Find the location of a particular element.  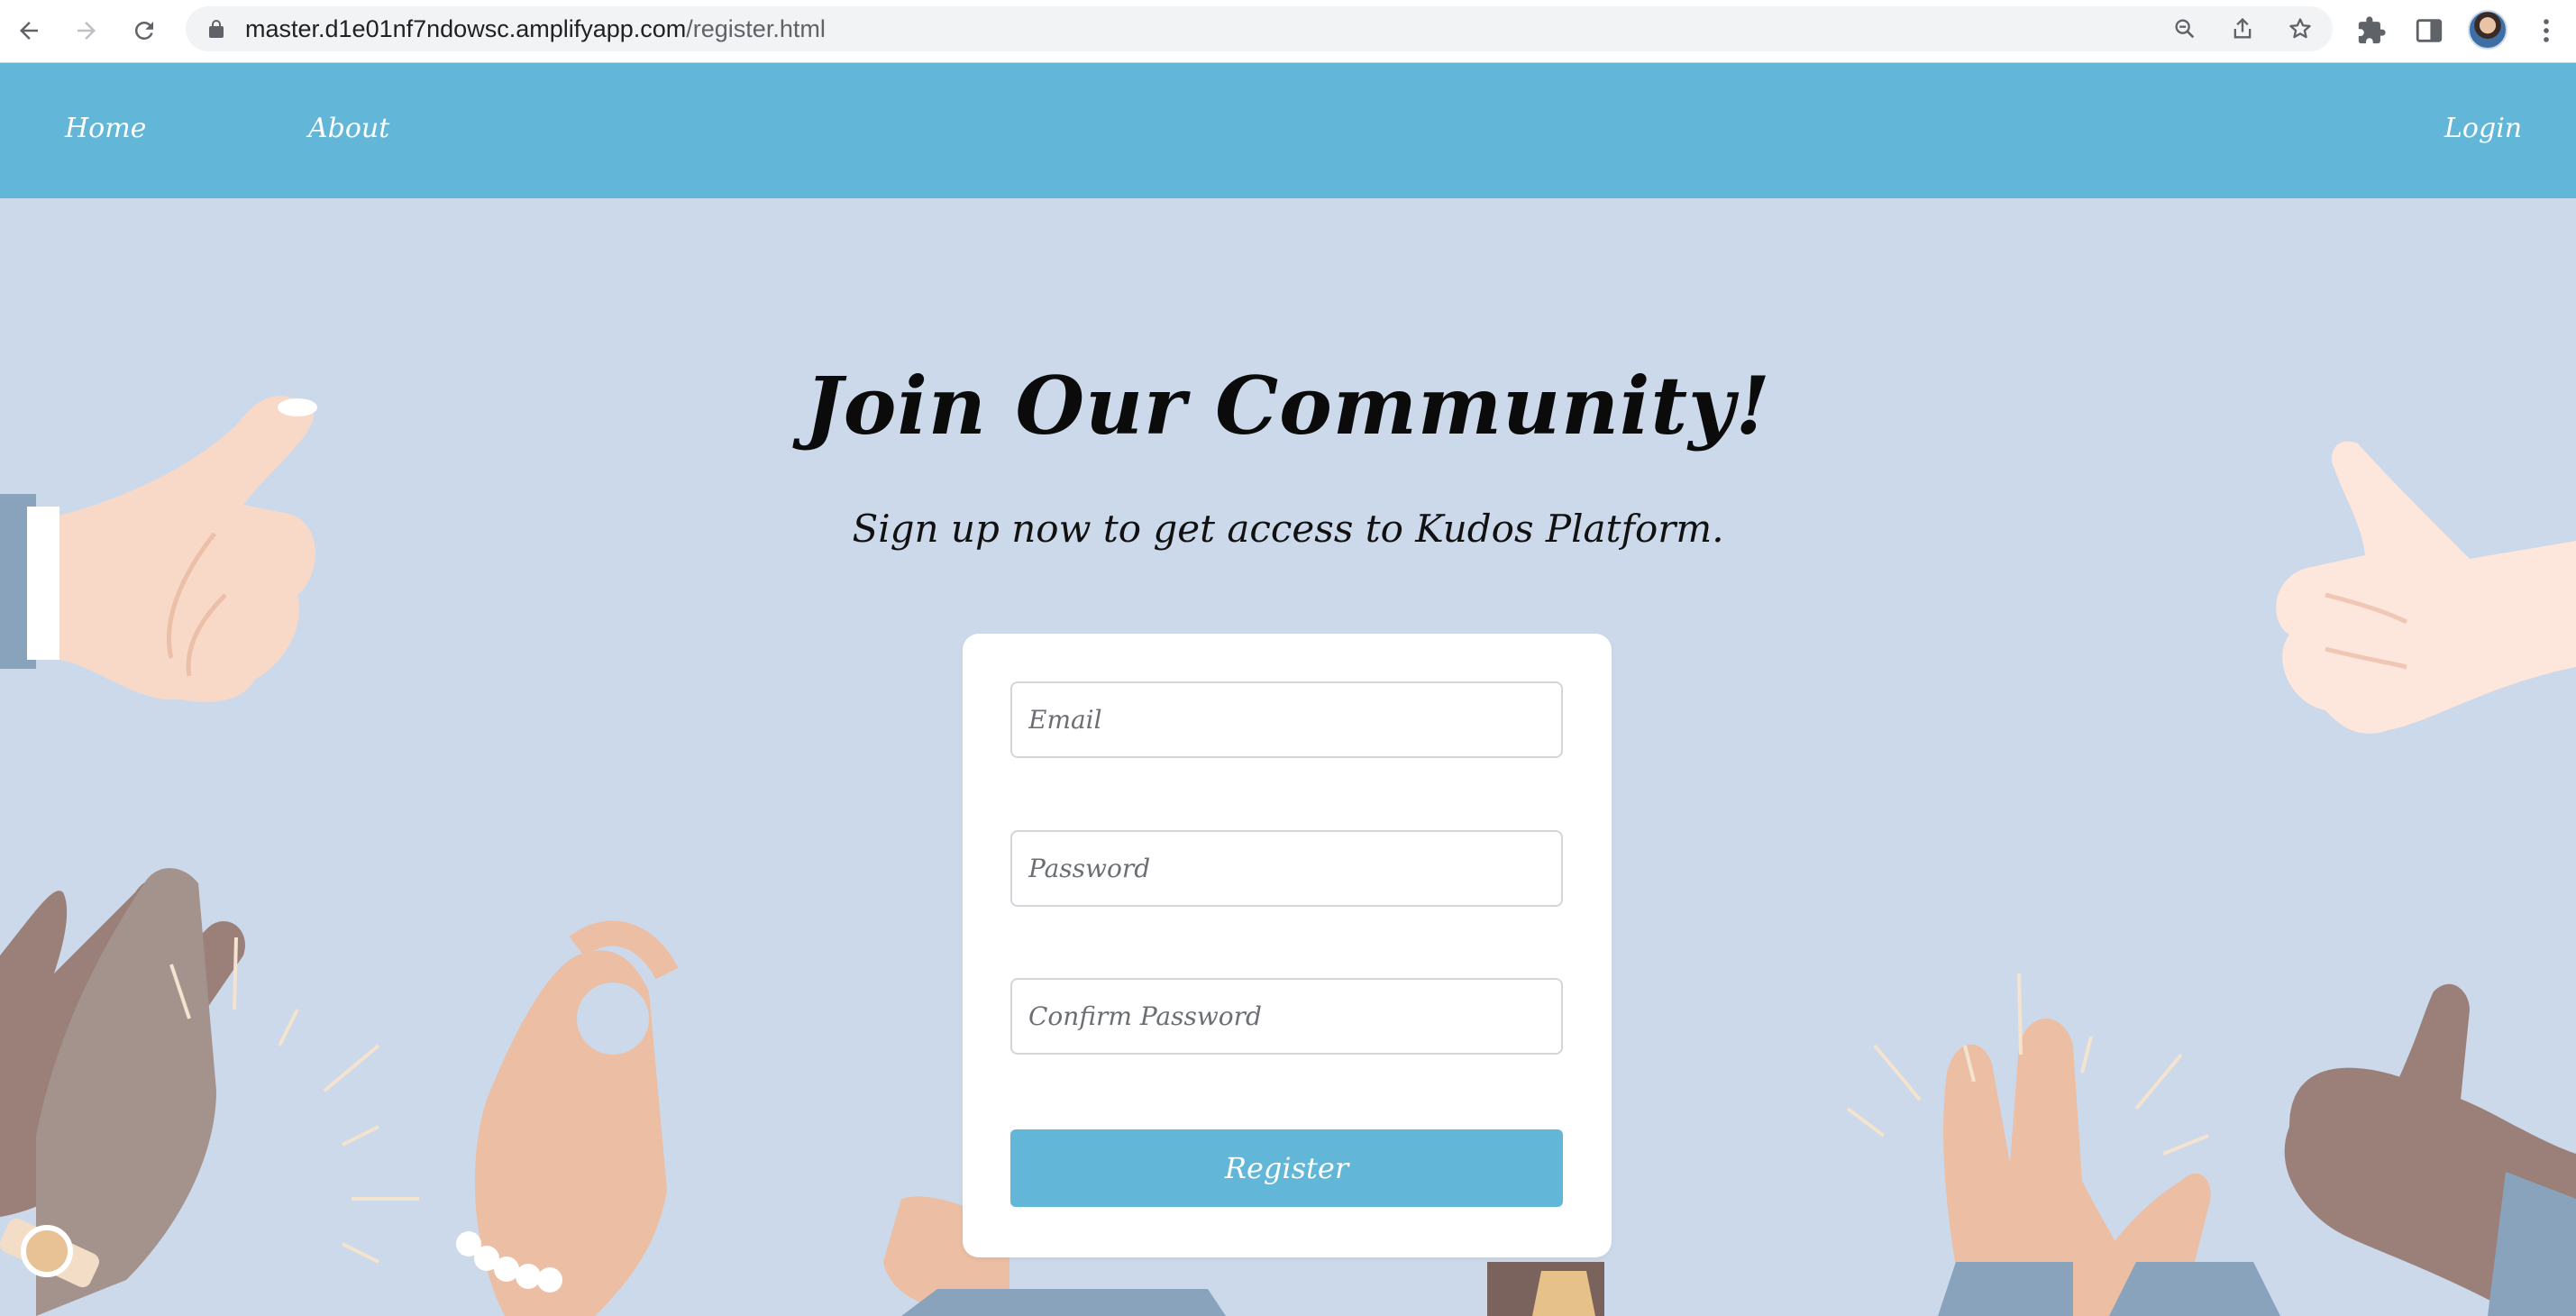

star-icon is located at coordinates (2300, 28).